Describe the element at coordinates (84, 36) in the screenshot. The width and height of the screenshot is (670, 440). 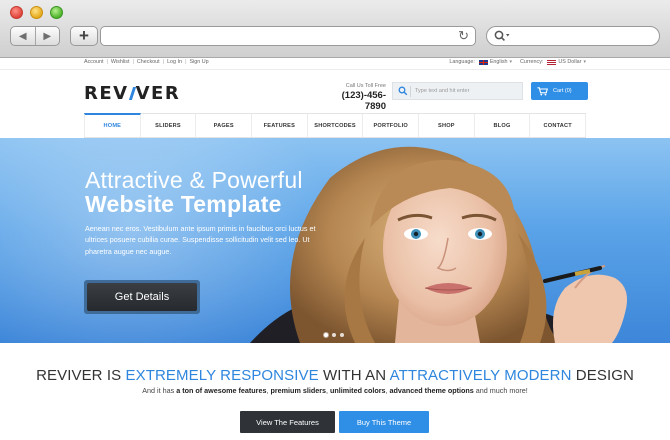
I see `new-tab-button: +` at that location.